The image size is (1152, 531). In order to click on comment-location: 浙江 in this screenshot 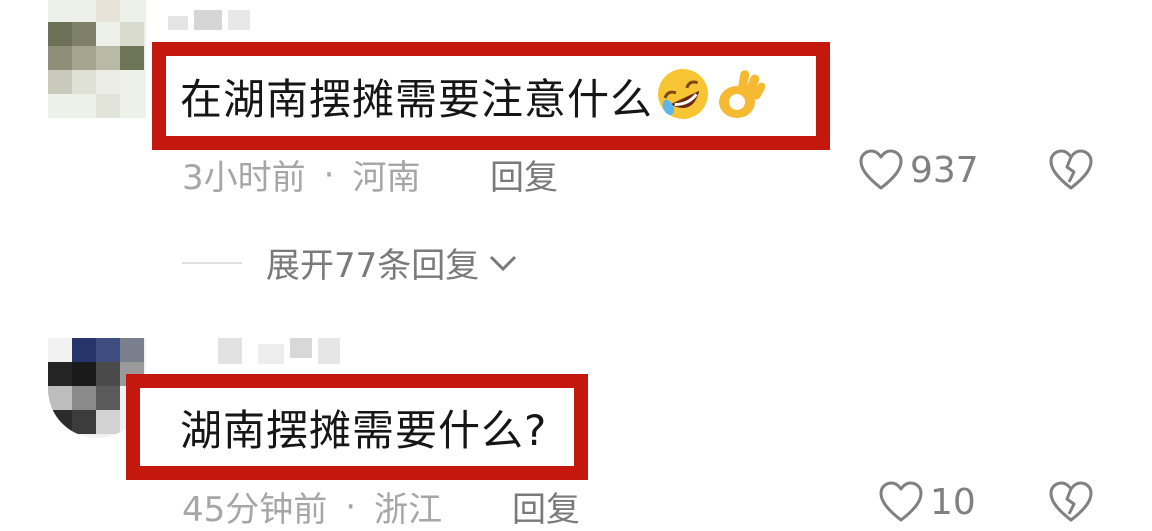, I will do `click(408, 510)`.